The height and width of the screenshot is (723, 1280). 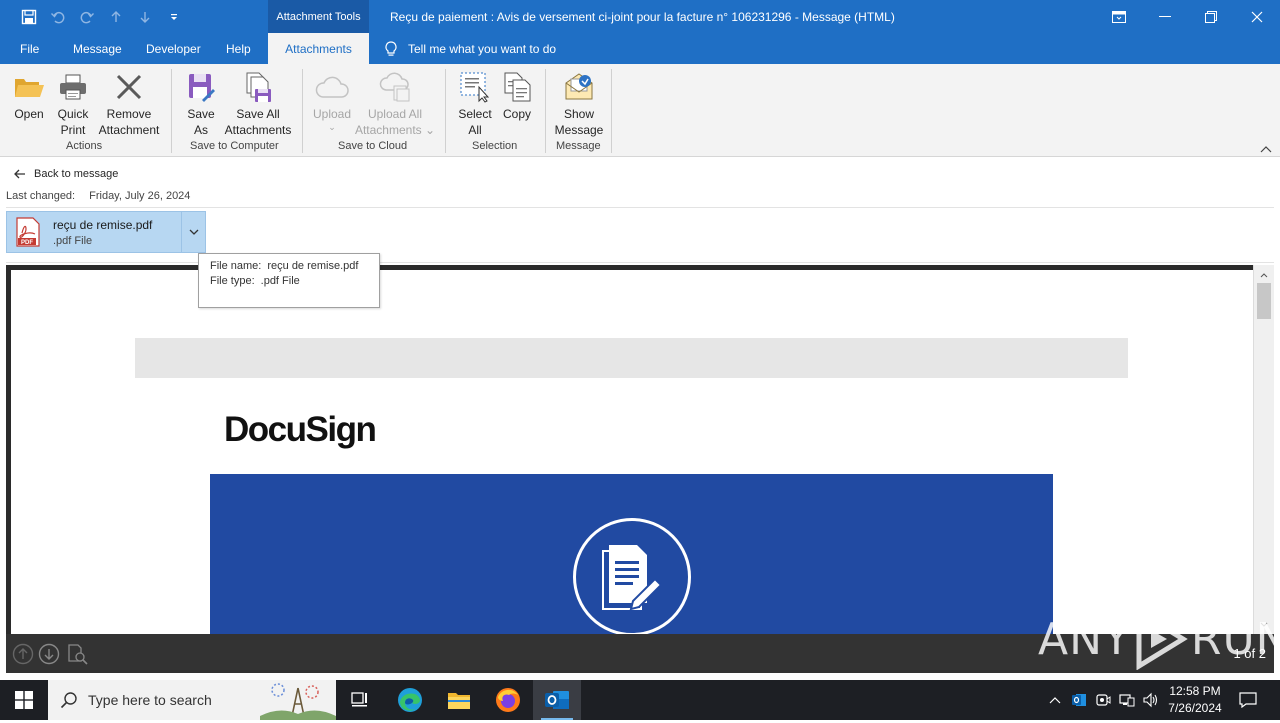 I want to click on watermark-text-left: ANY, so click(x=1084, y=639).